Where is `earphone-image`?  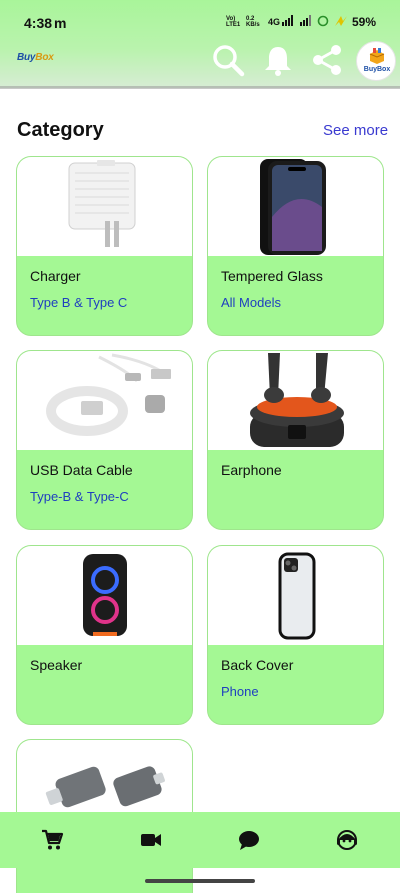 earphone-image is located at coordinates (297, 400).